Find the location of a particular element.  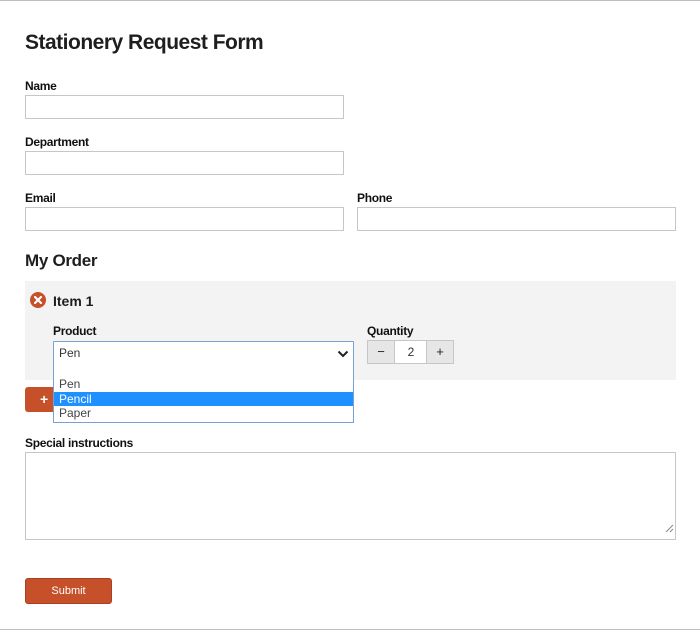

dropdown-option-paper: Paper is located at coordinates (203, 413).